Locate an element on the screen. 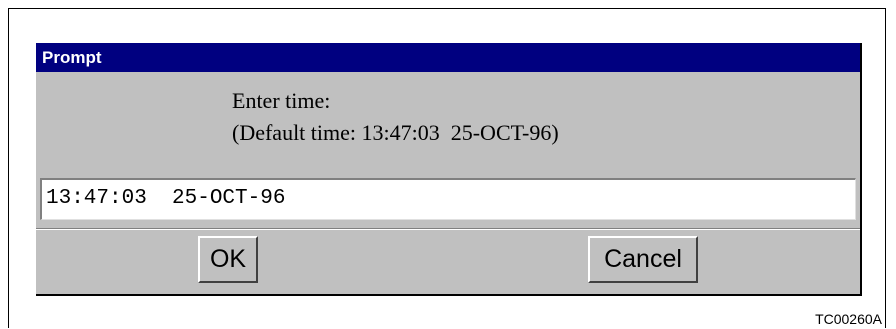 The height and width of the screenshot is (329, 896). figure-code: TC00260A is located at coordinates (848, 319).